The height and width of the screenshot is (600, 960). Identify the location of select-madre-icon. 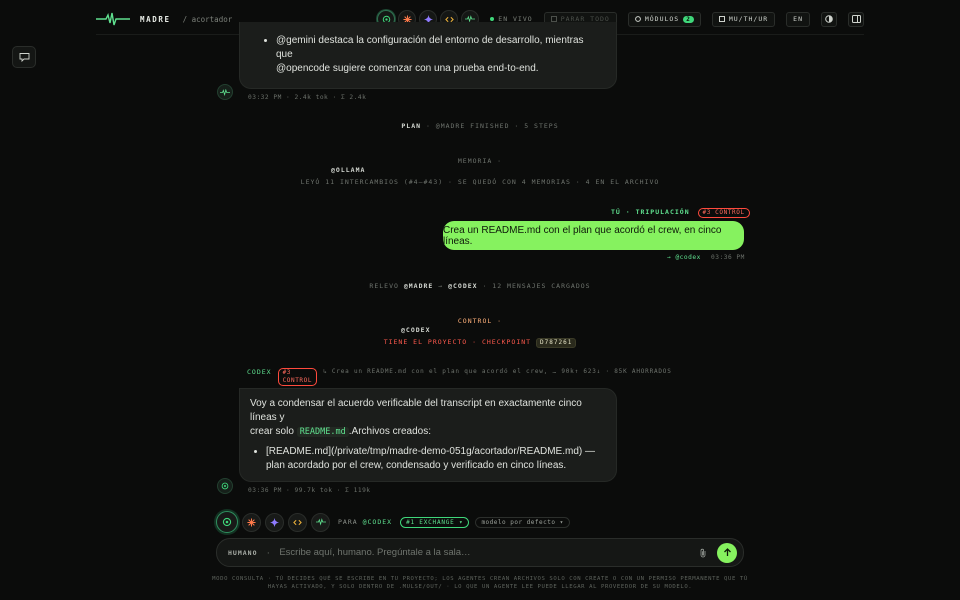
(320, 522).